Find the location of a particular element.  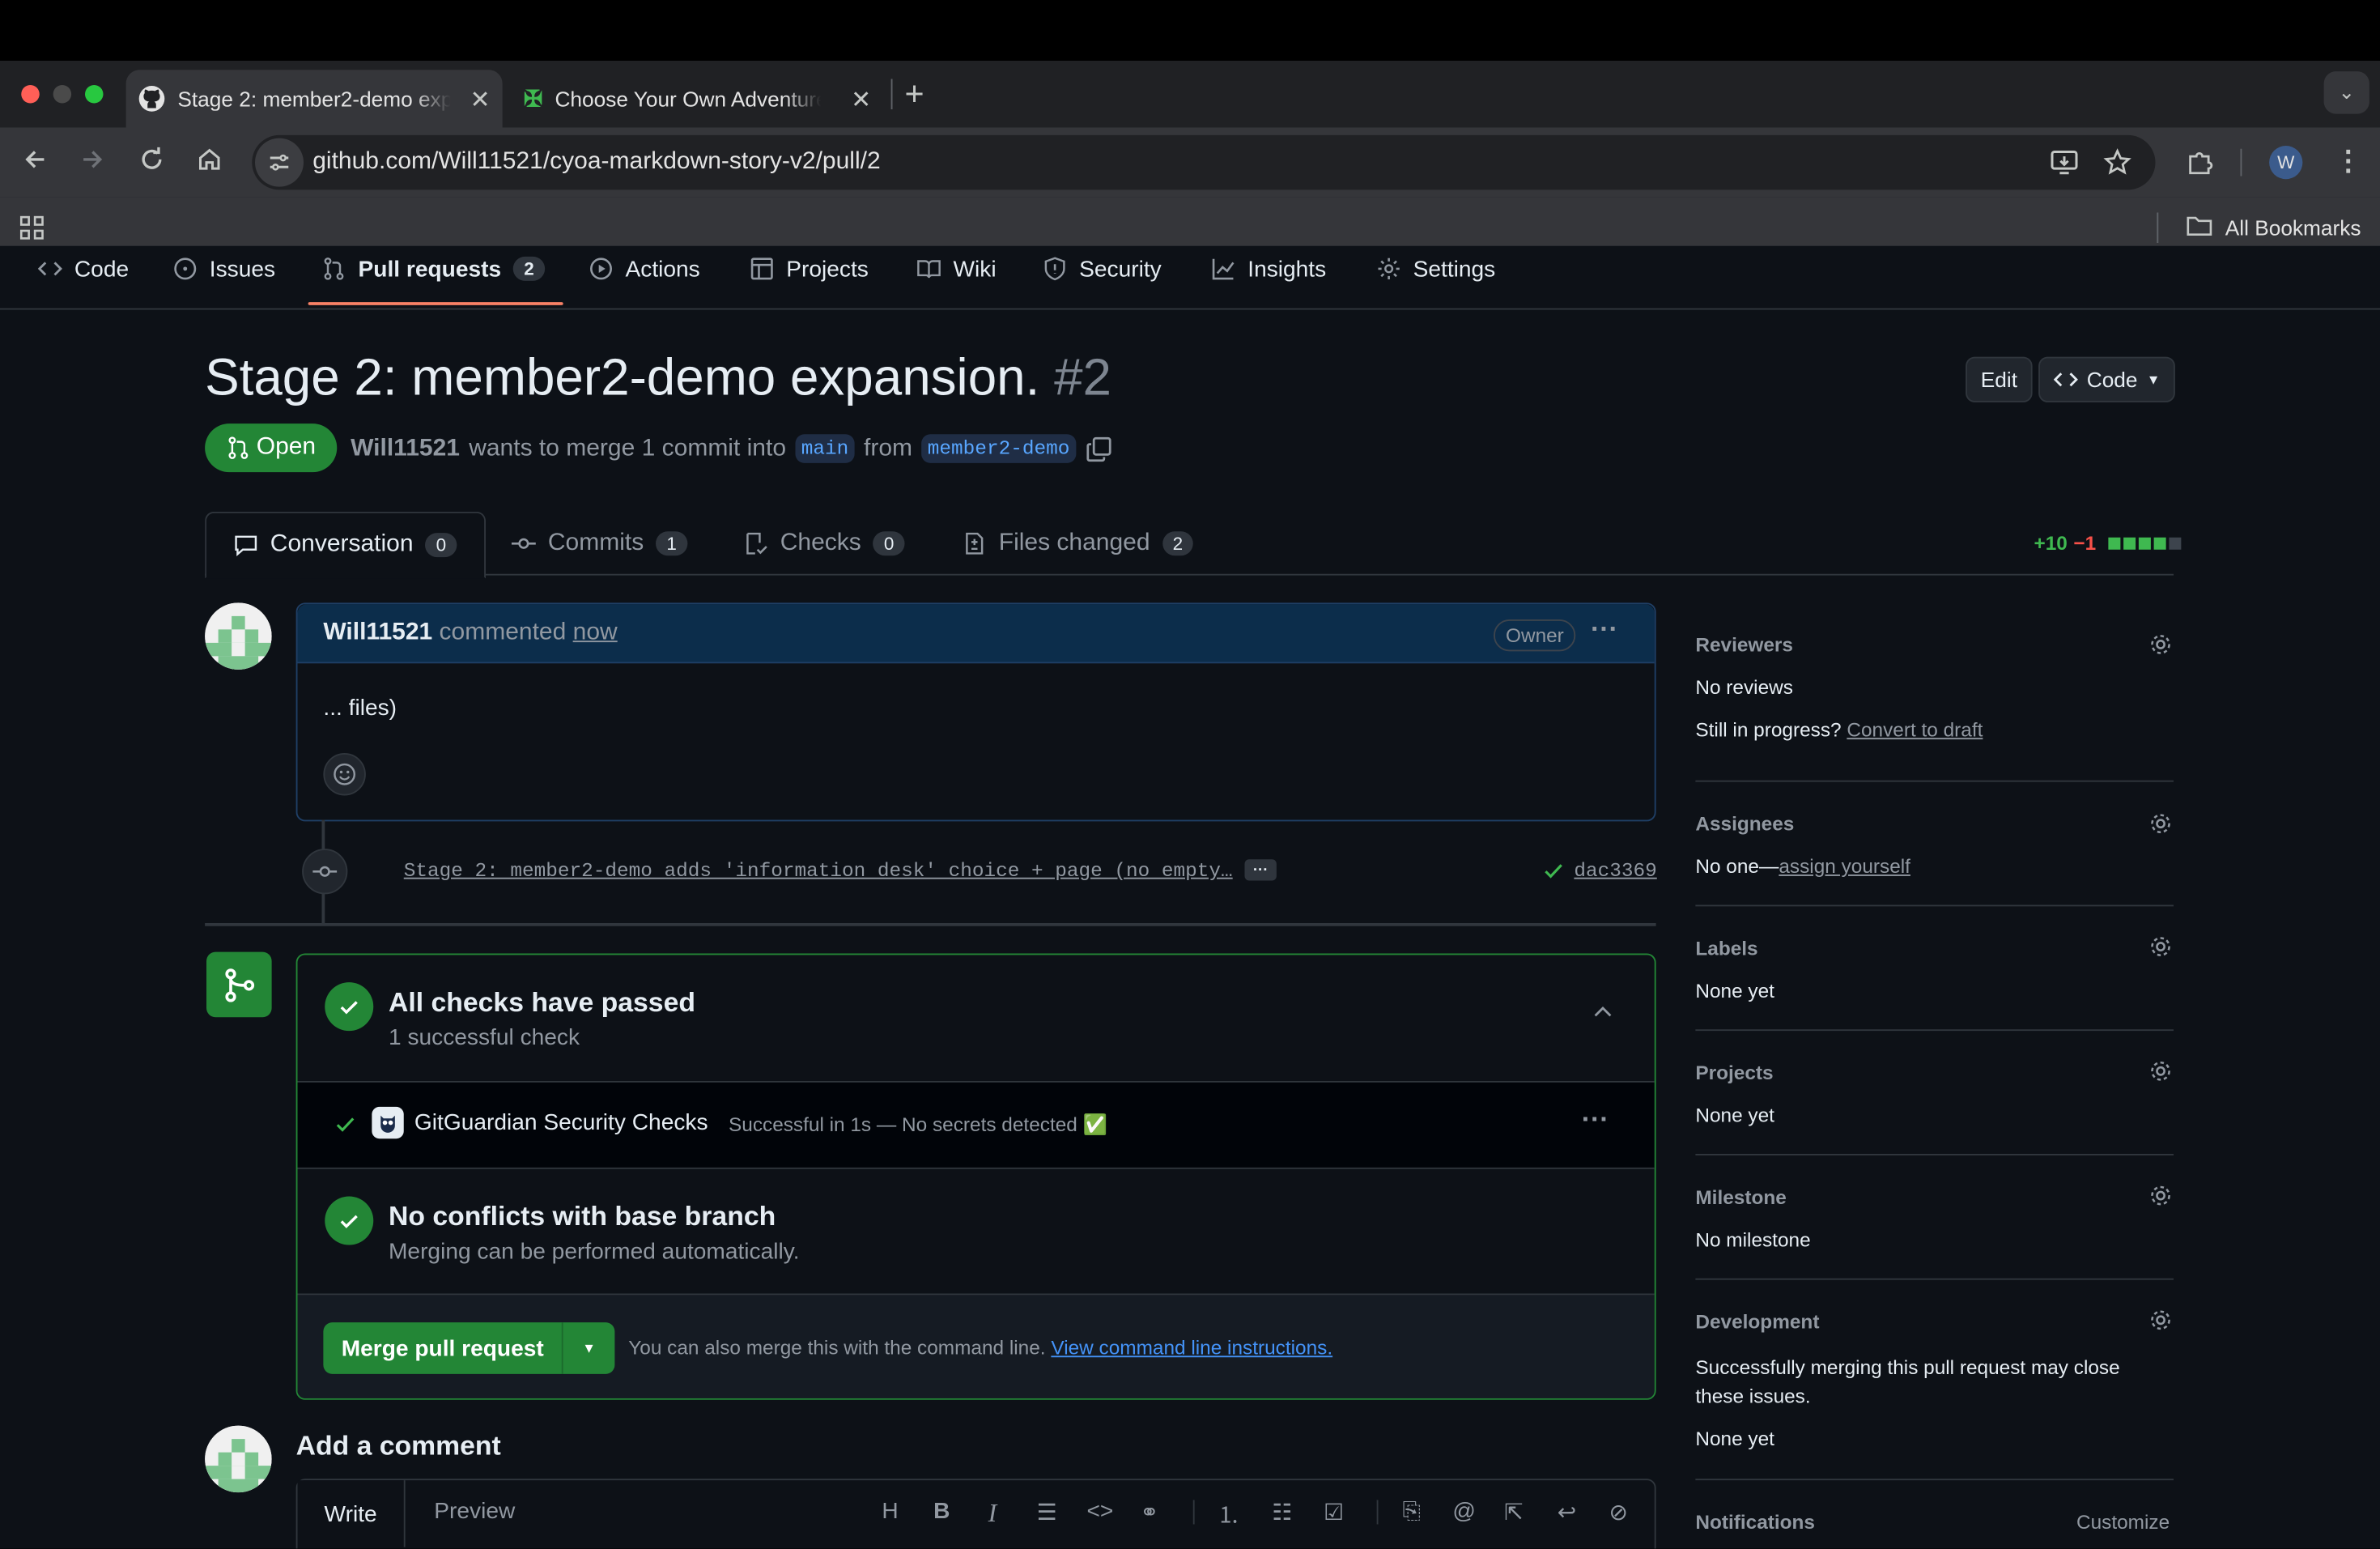

commit-sha-link: dac3369 is located at coordinates (1615, 870).